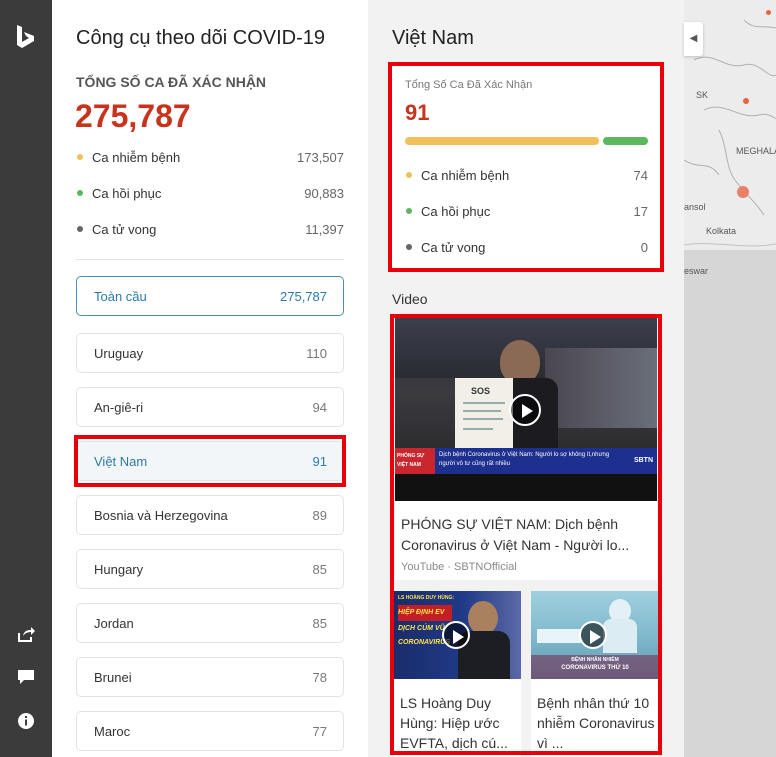 The image size is (776, 757). I want to click on country-value: 89, so click(319, 515).